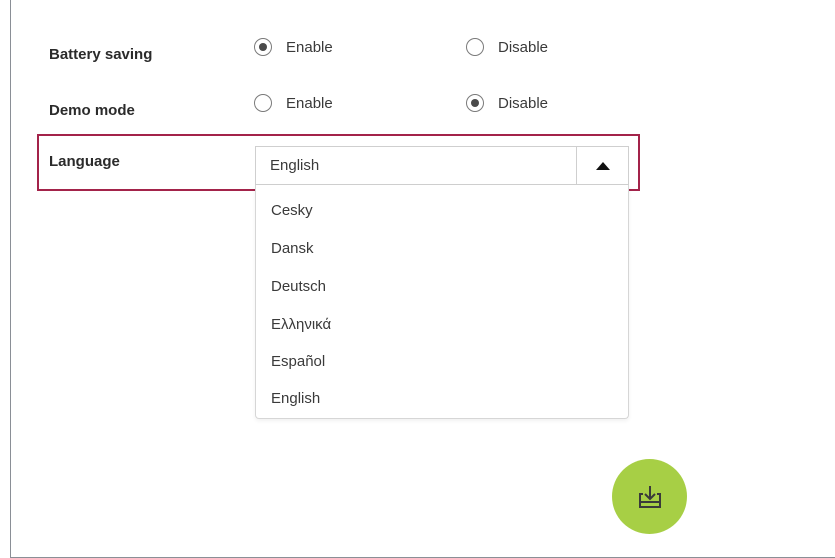  Describe the element at coordinates (292, 248) in the screenshot. I see `language-option: Dansk` at that location.